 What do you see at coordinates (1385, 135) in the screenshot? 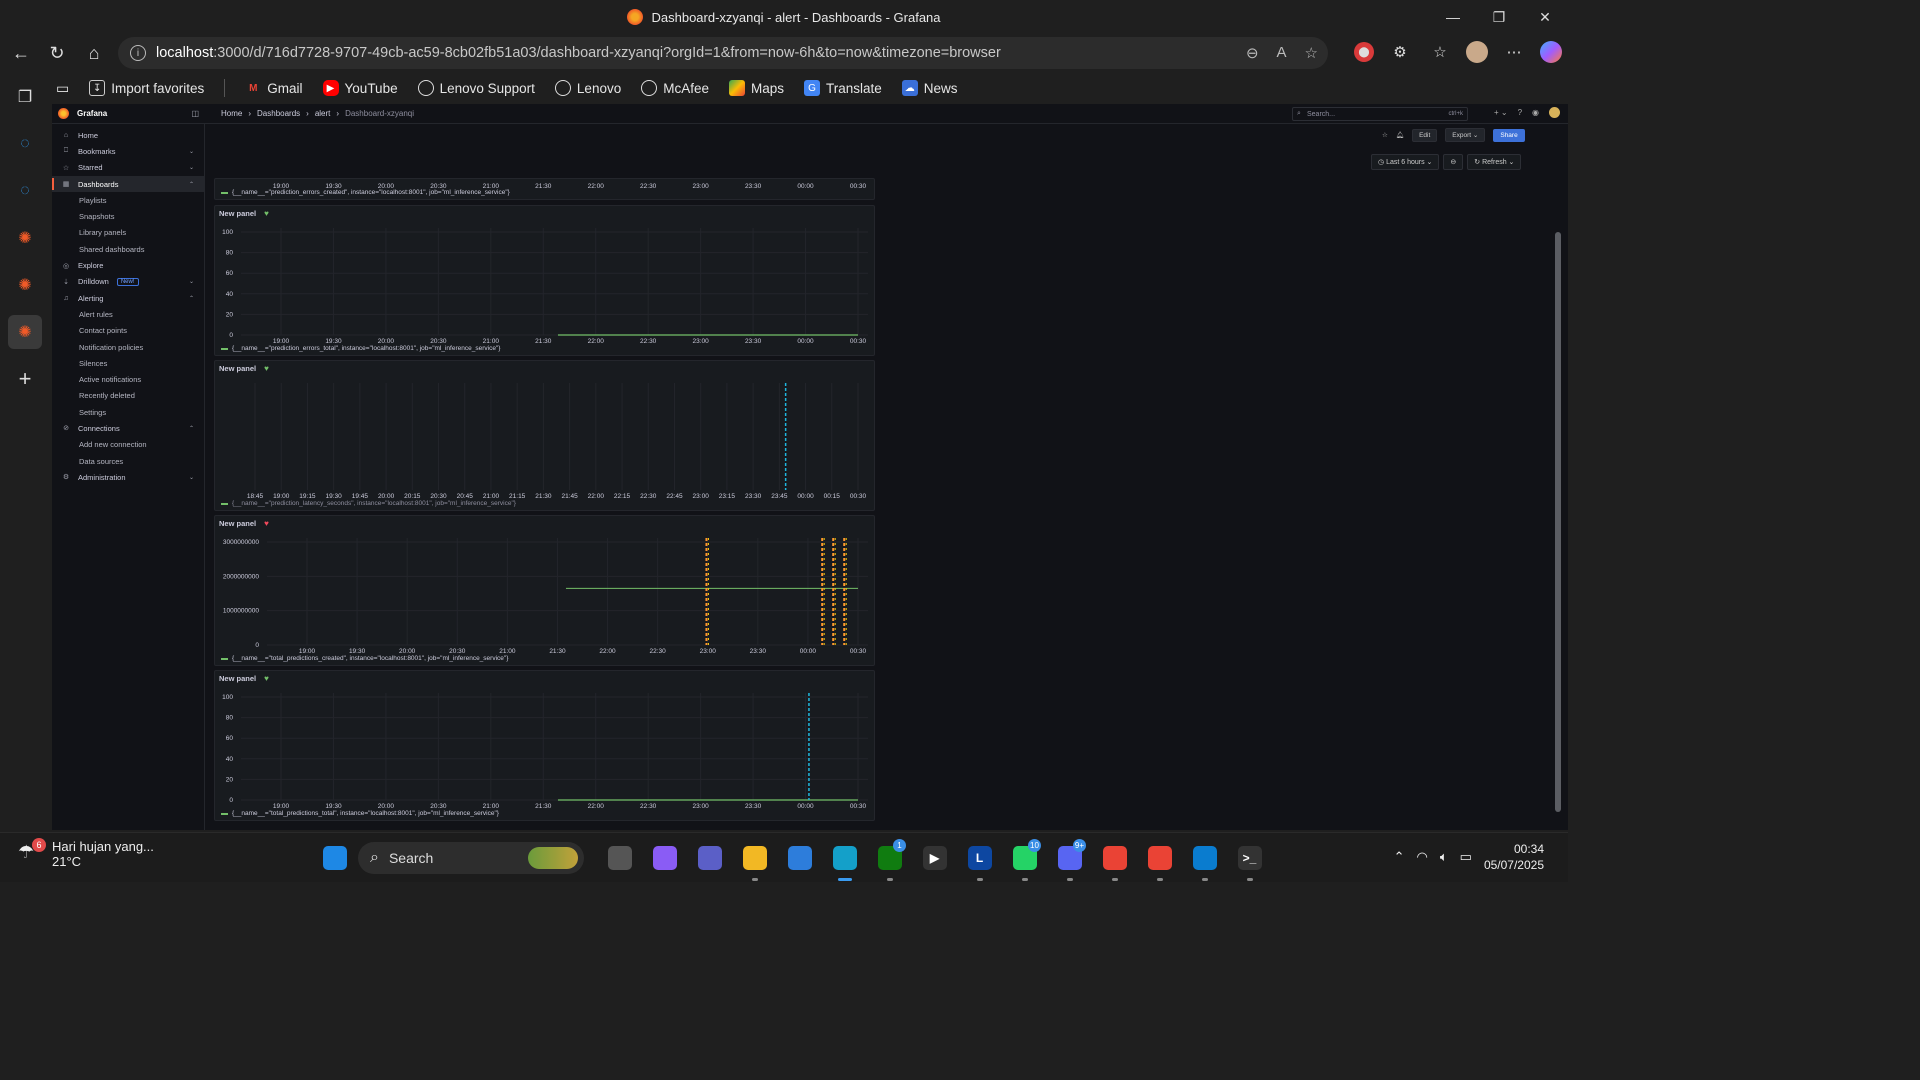
I see `star-icon: ☆` at bounding box center [1385, 135].